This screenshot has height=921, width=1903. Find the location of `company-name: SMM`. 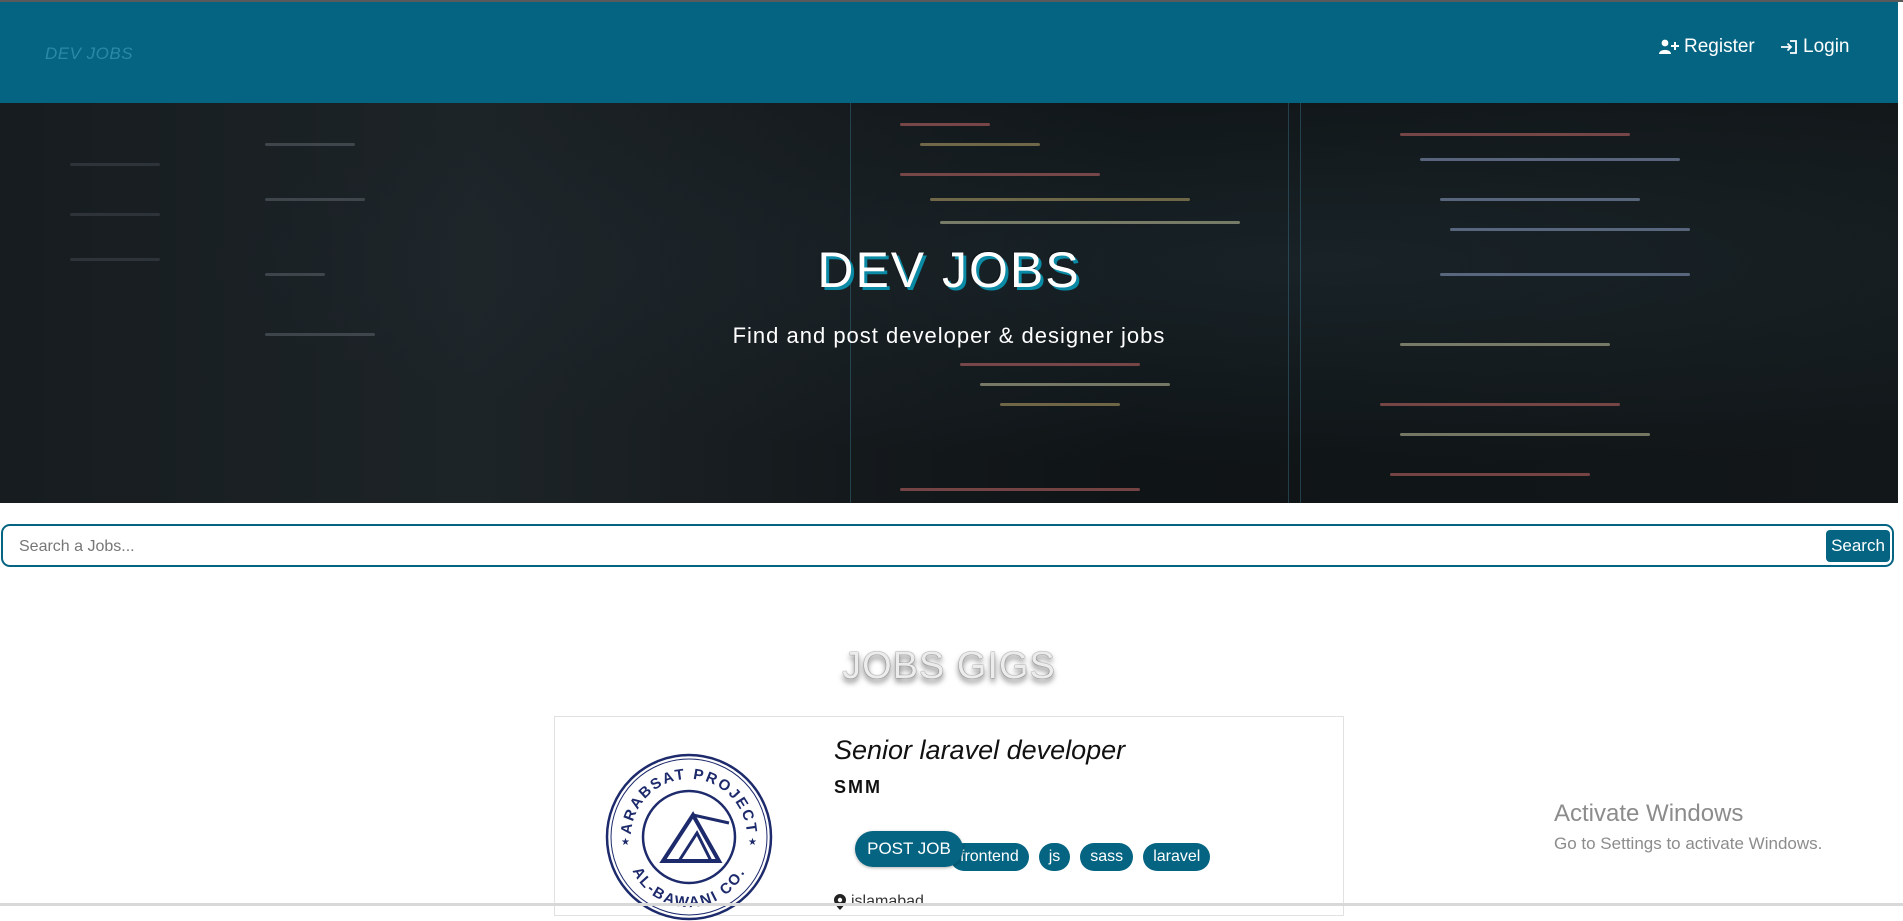

company-name: SMM is located at coordinates (858, 787).